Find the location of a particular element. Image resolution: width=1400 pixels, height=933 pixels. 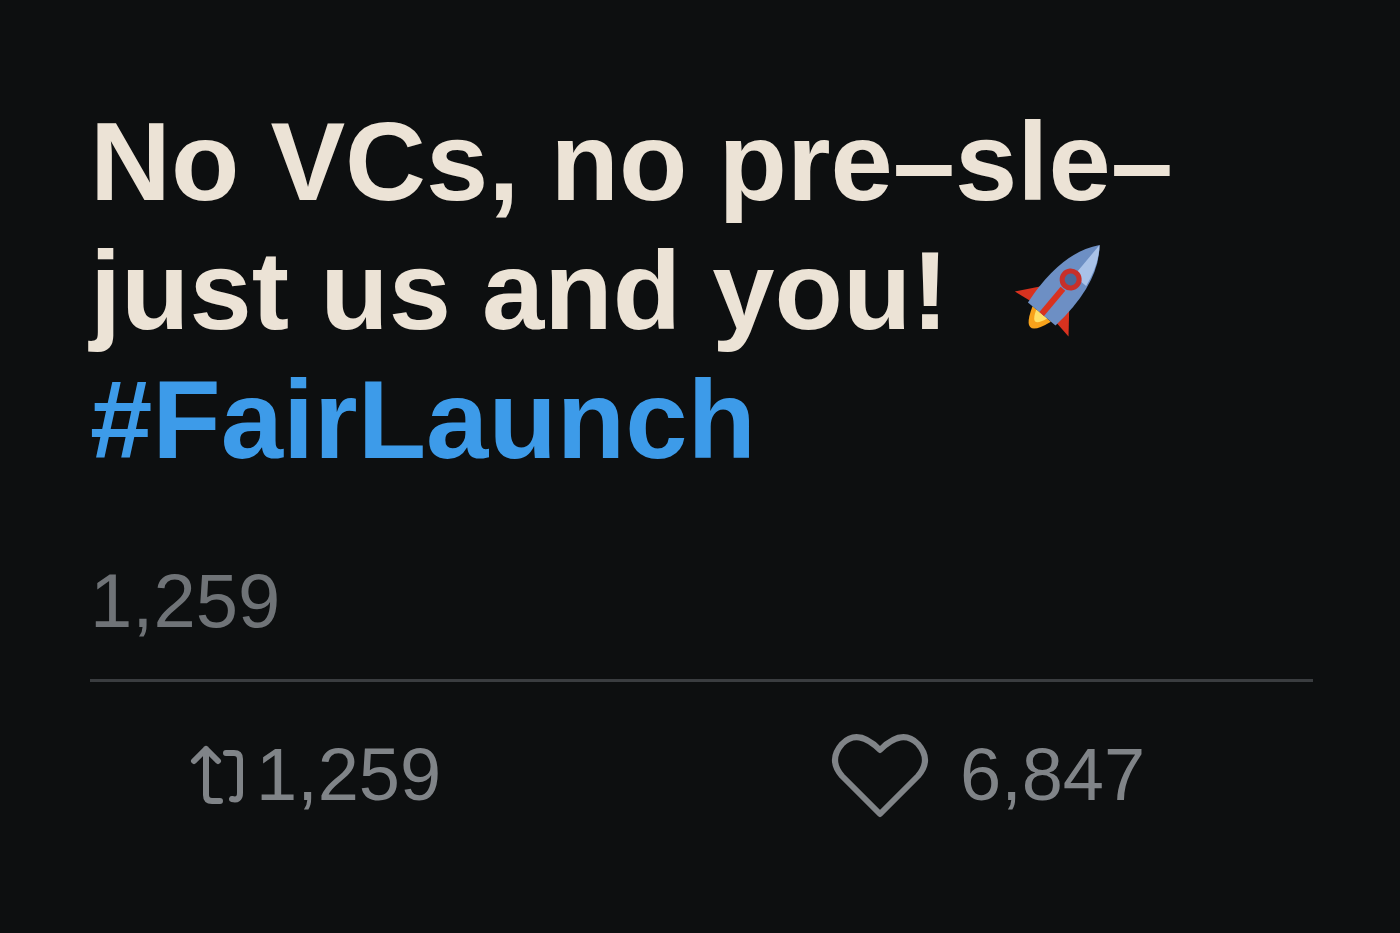

repost-count: 1,259 is located at coordinates (349, 775).